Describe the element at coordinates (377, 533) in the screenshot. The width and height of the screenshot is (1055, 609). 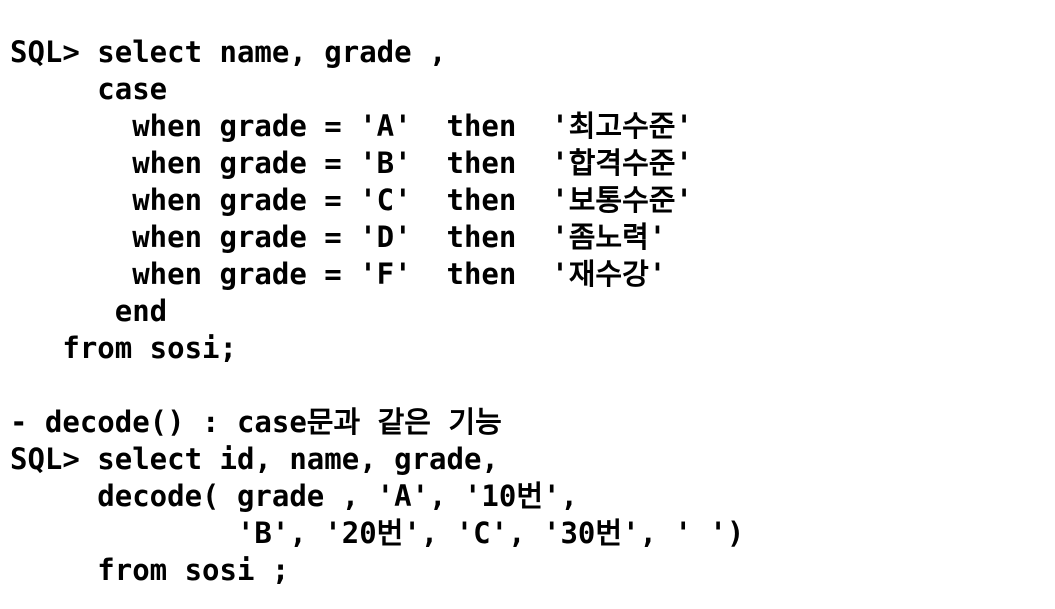
I see `code-line: 'B', '20번', 'C', '30번', ' ')` at that location.